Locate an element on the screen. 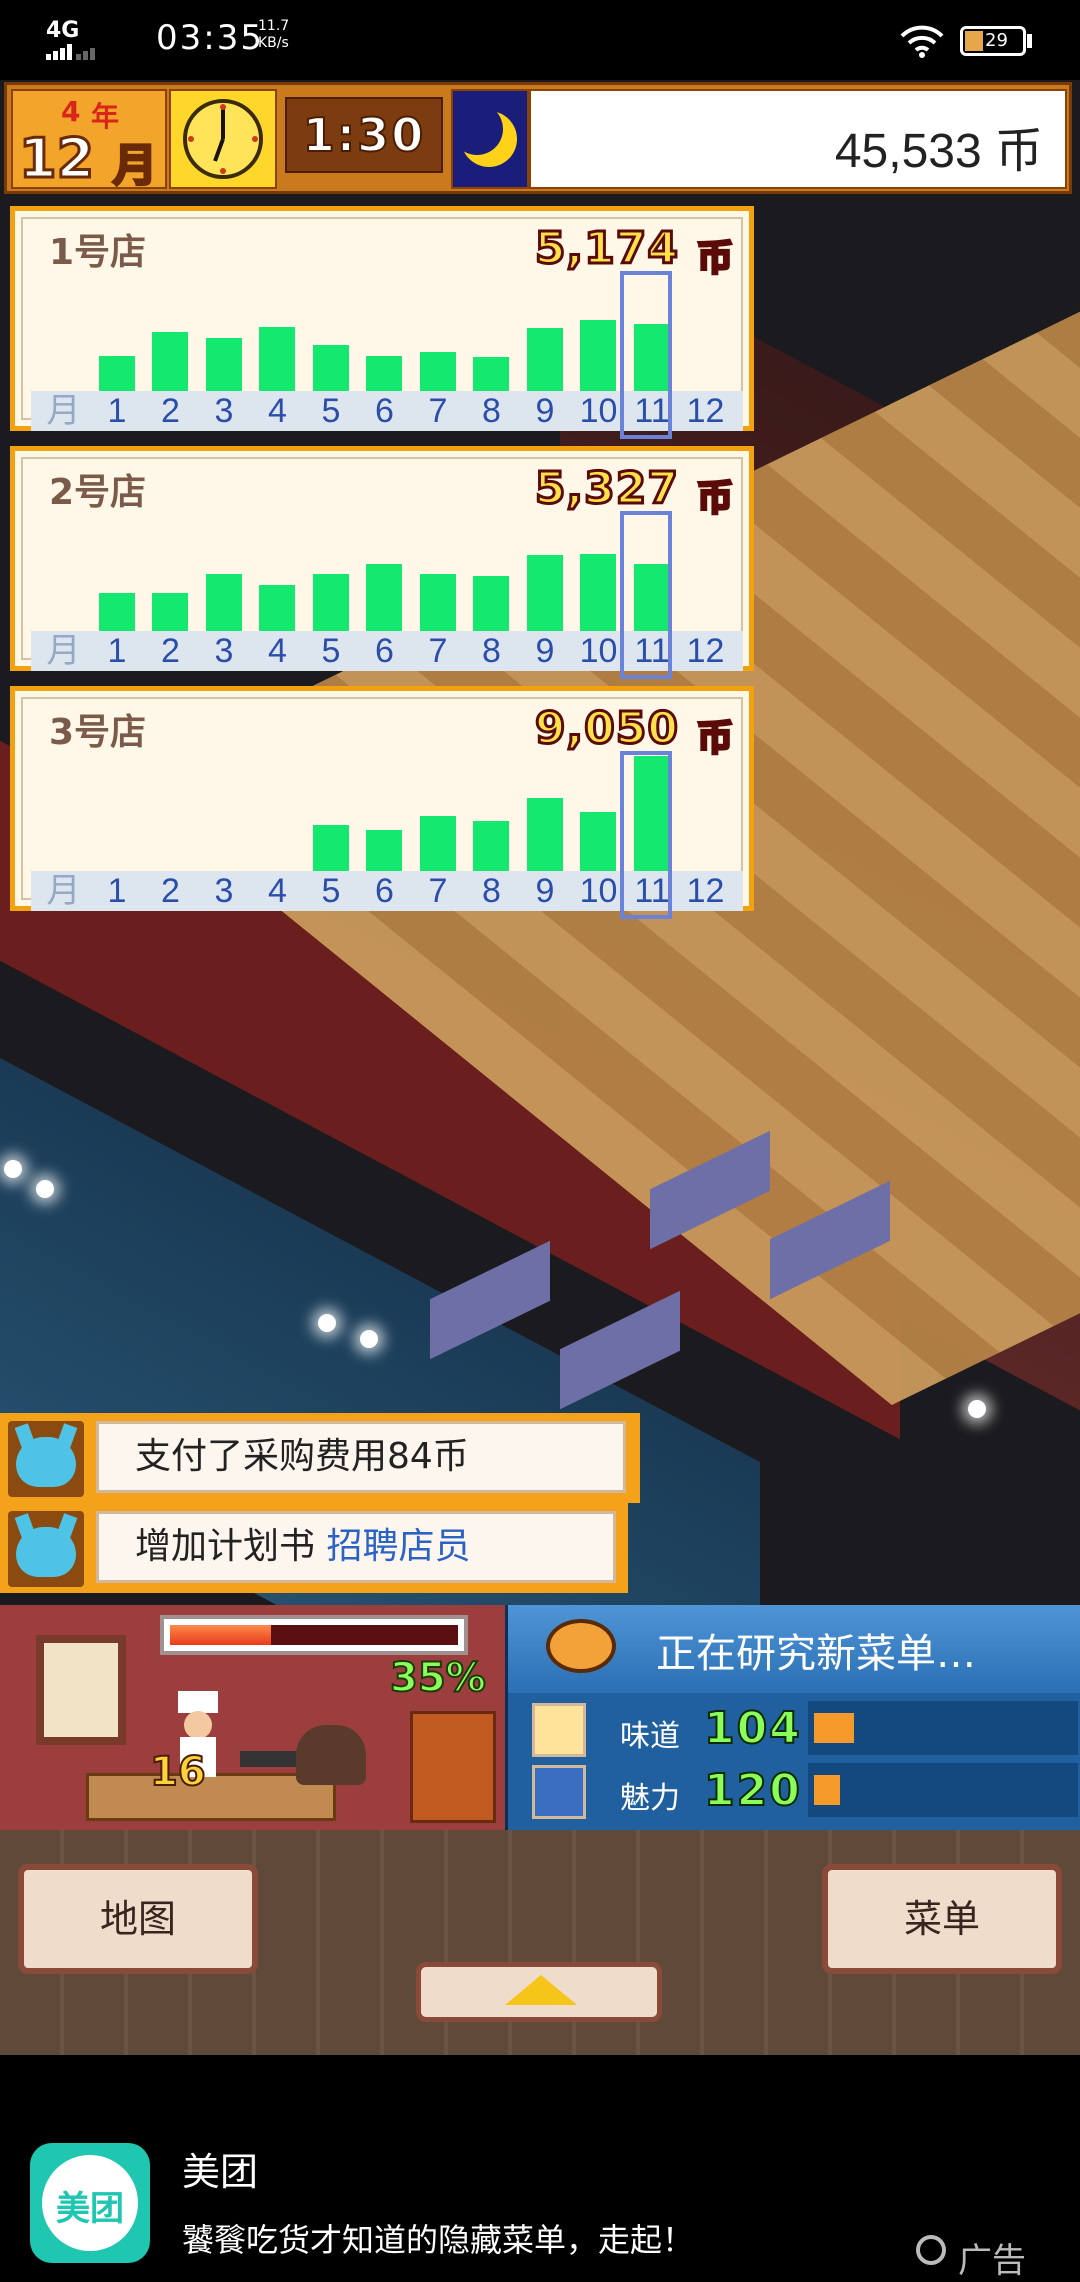 The width and height of the screenshot is (1080, 2282). meituan-logo: 美团 is located at coordinates (90, 2203).